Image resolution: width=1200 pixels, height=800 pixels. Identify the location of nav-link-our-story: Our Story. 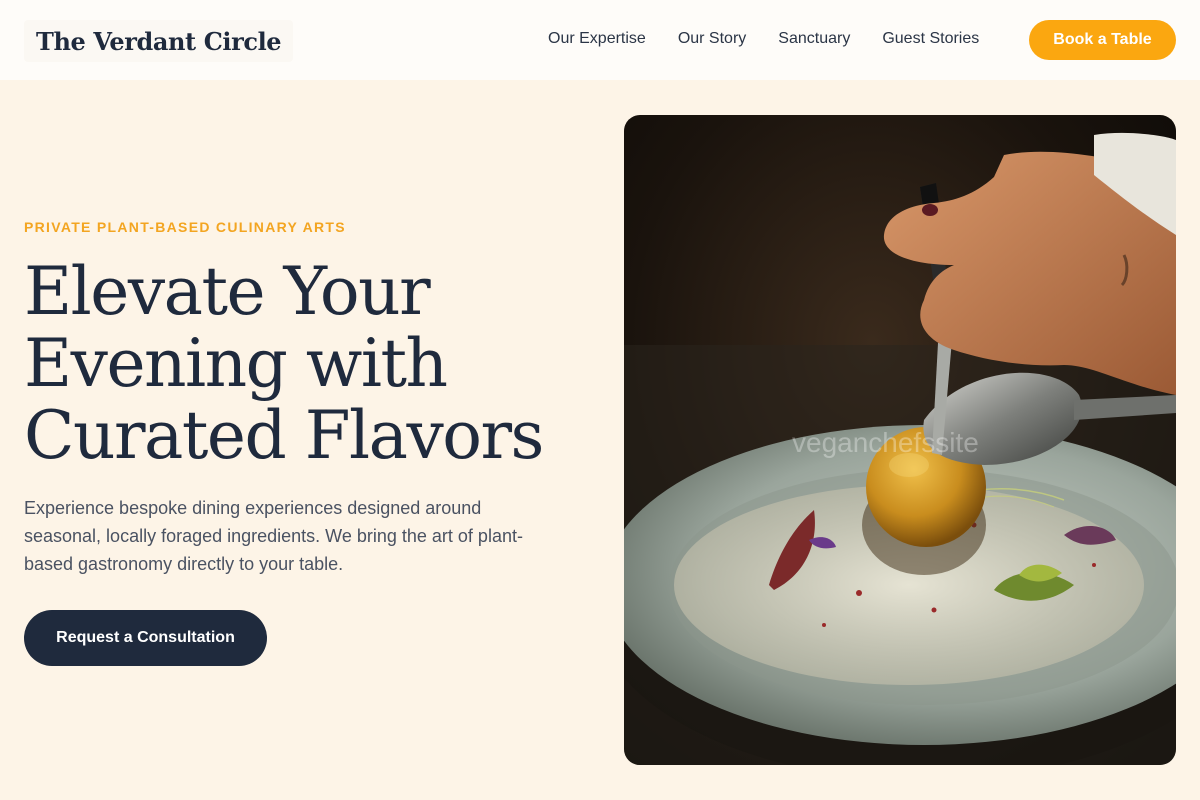
(712, 39).